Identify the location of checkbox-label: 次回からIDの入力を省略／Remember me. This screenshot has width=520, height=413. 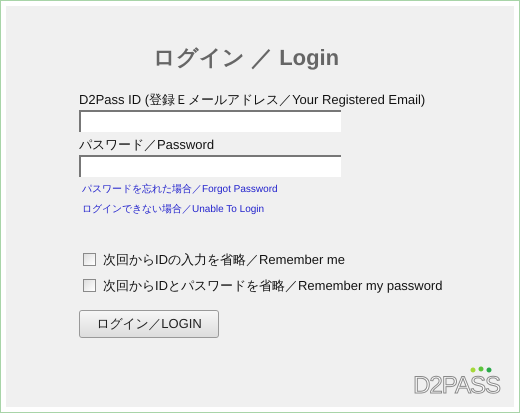
(224, 260).